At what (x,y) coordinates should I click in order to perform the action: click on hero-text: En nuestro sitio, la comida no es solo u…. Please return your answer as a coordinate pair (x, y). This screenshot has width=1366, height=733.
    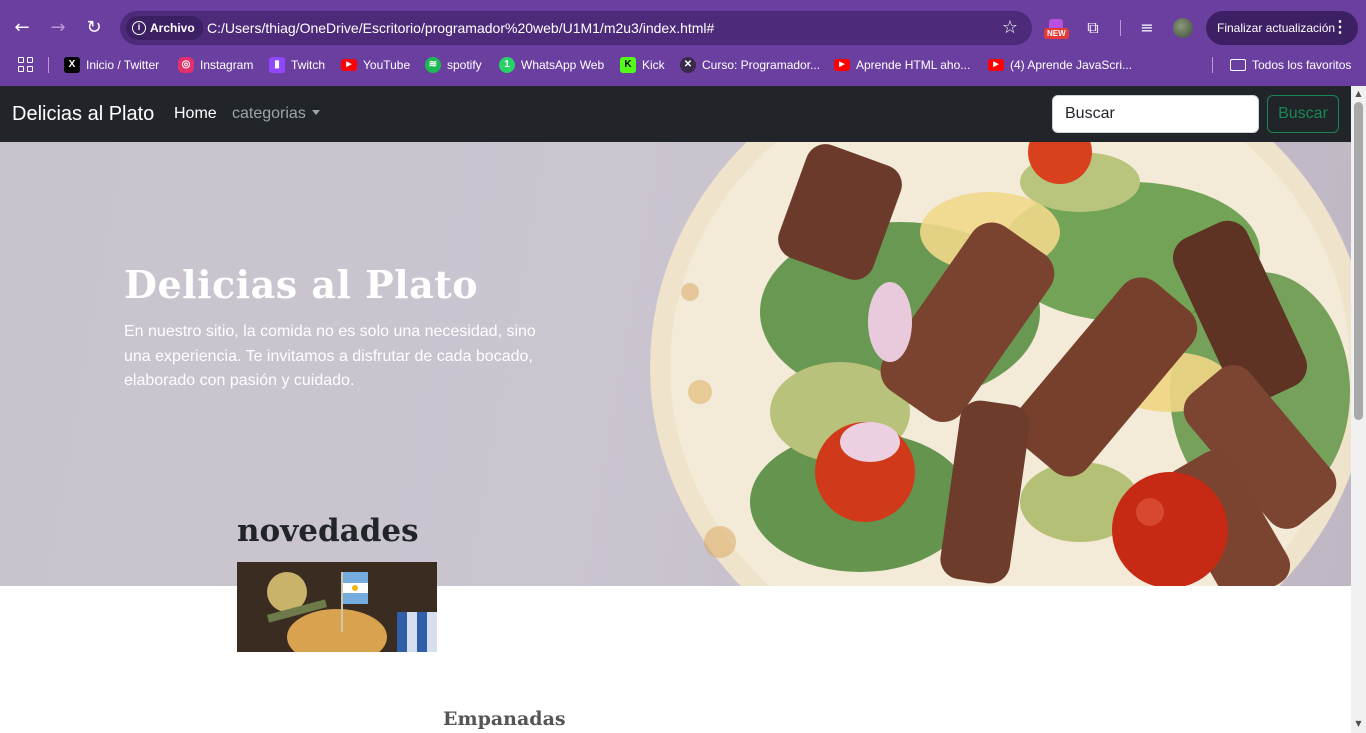
    Looking at the image, I should click on (330, 356).